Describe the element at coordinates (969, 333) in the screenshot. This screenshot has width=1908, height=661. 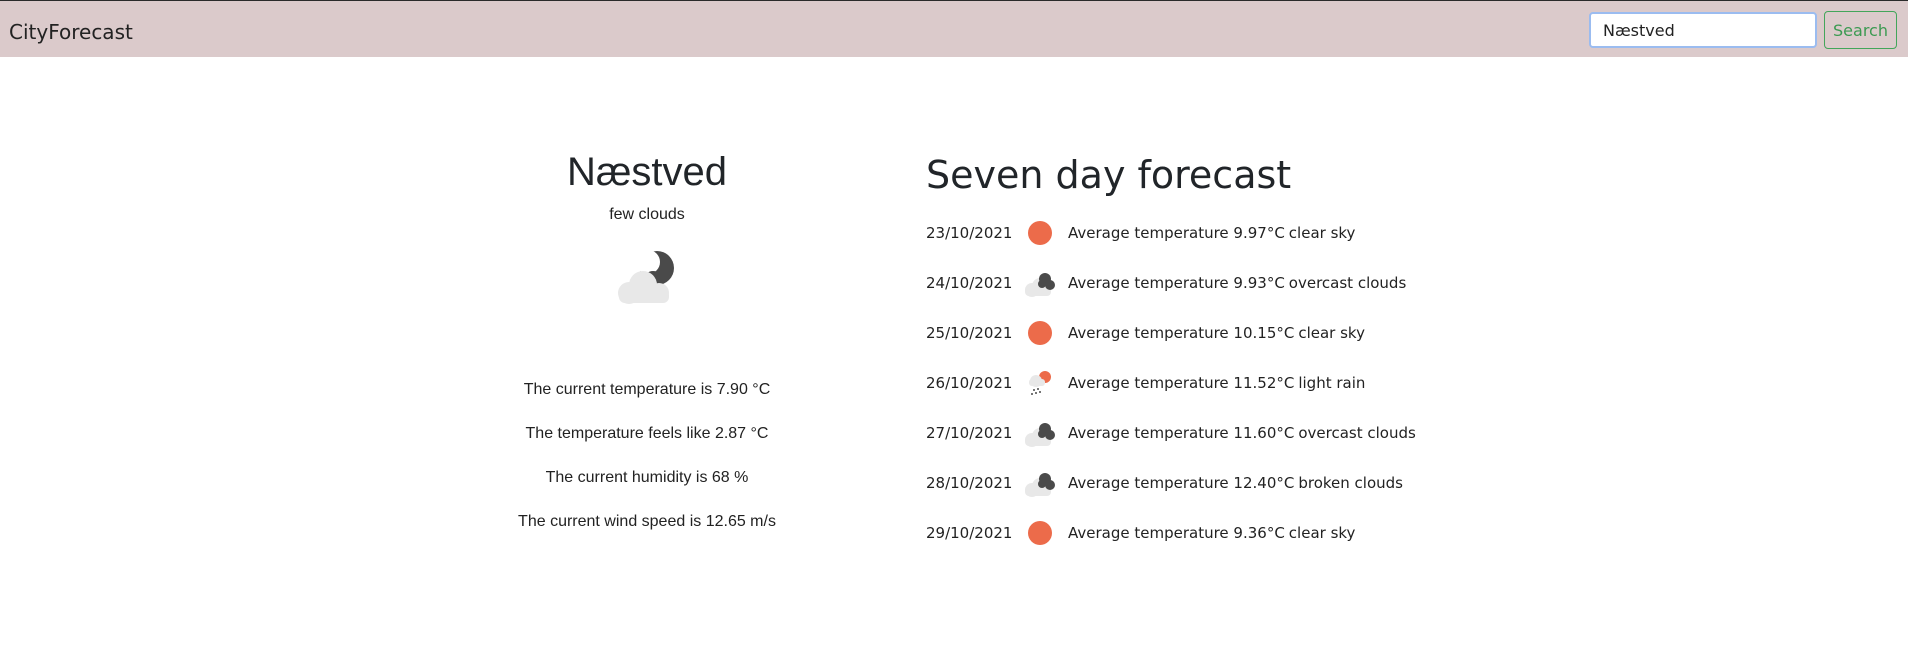
I see `forecast-date: 25/10/2021` at that location.